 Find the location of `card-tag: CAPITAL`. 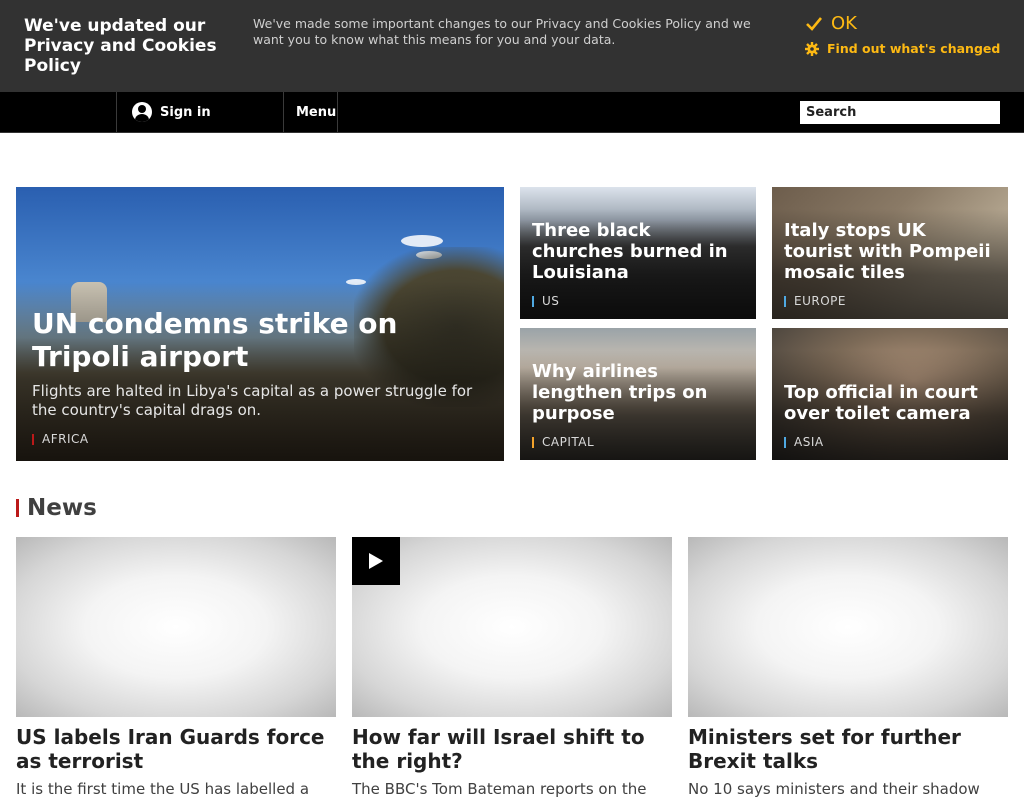

card-tag: CAPITAL is located at coordinates (563, 442).